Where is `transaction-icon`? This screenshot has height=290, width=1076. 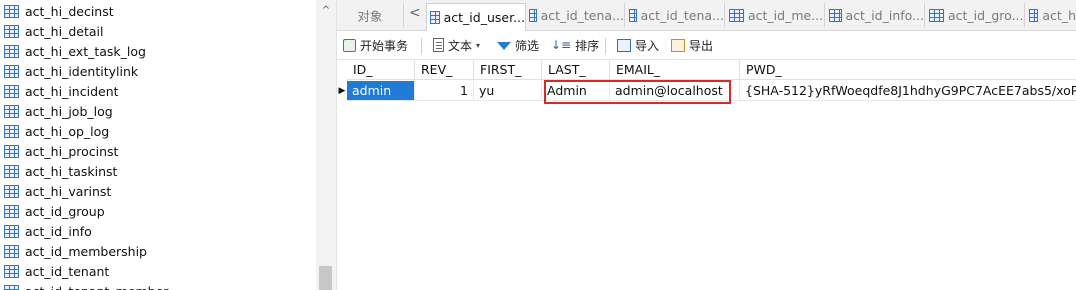 transaction-icon is located at coordinates (349, 45).